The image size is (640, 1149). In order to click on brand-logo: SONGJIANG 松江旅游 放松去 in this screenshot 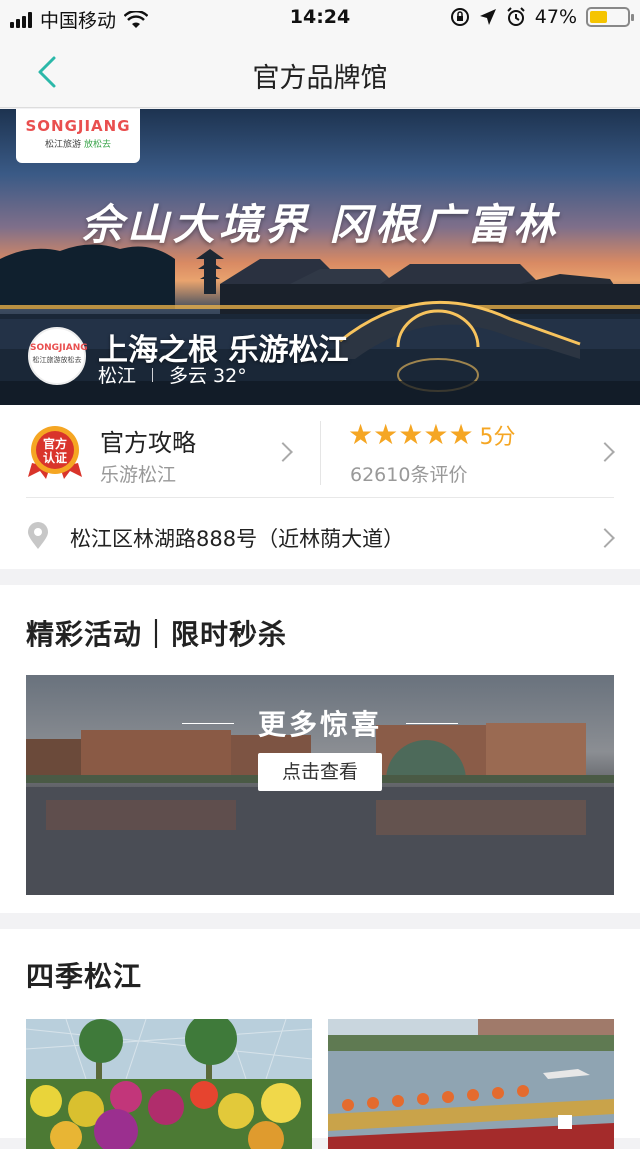, I will do `click(78, 136)`.